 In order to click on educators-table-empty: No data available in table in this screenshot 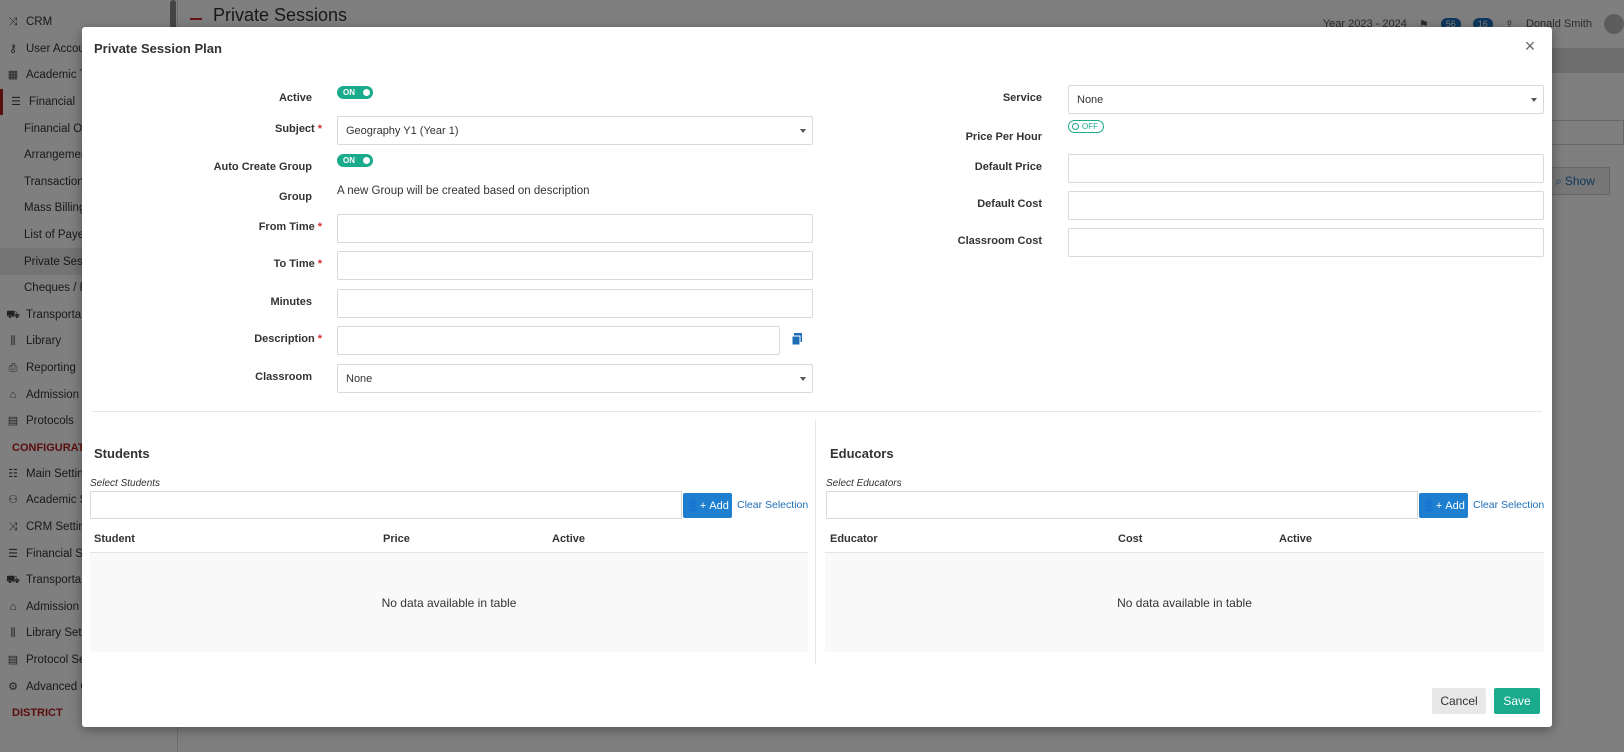, I will do `click(1184, 602)`.